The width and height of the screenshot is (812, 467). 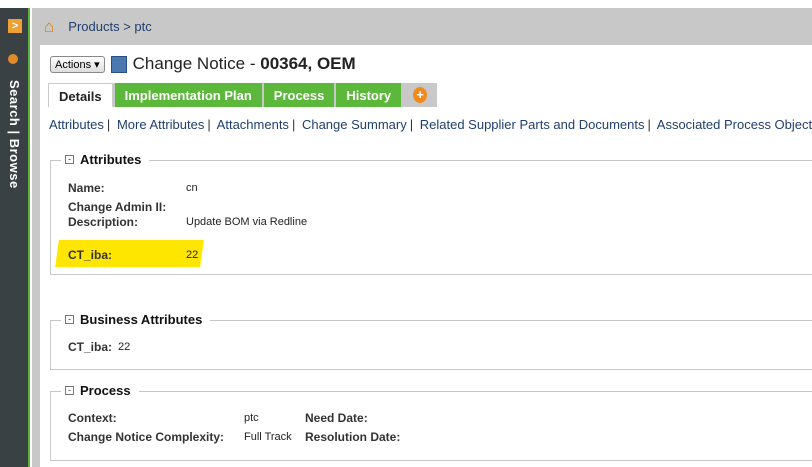 I want to click on need-date-label: Need Date:, so click(x=336, y=418).